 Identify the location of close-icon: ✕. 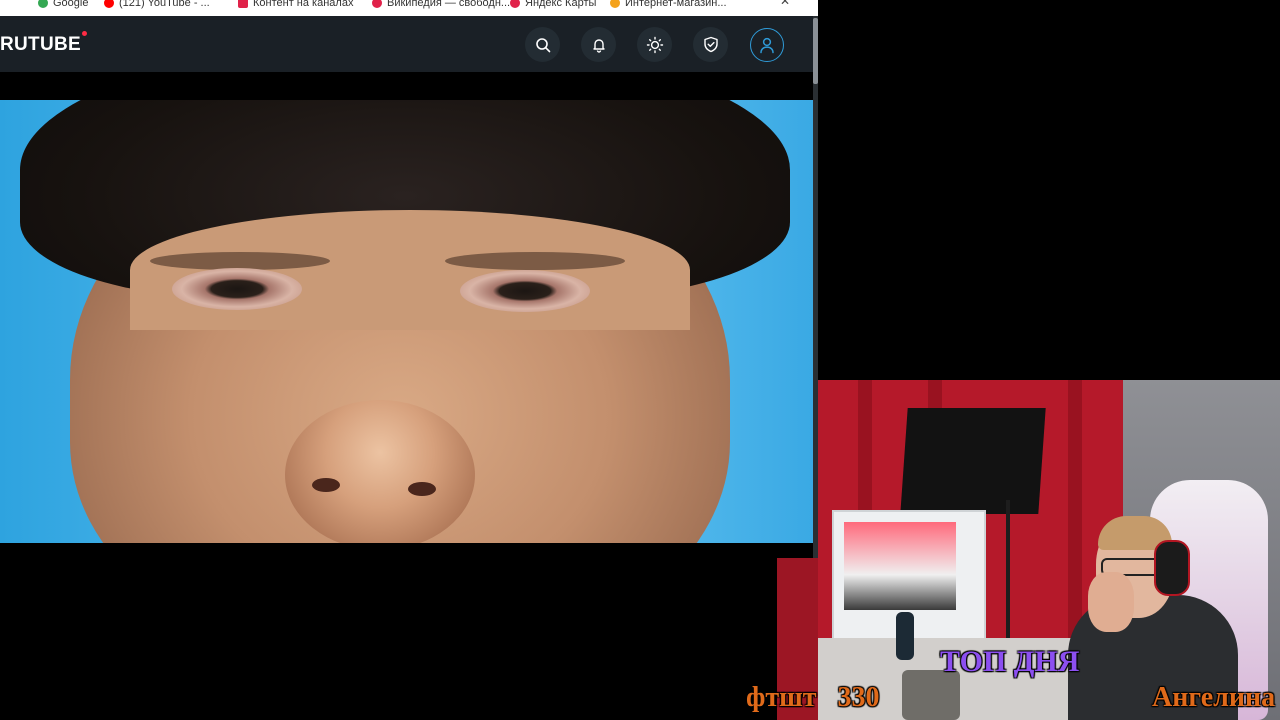
(785, 4).